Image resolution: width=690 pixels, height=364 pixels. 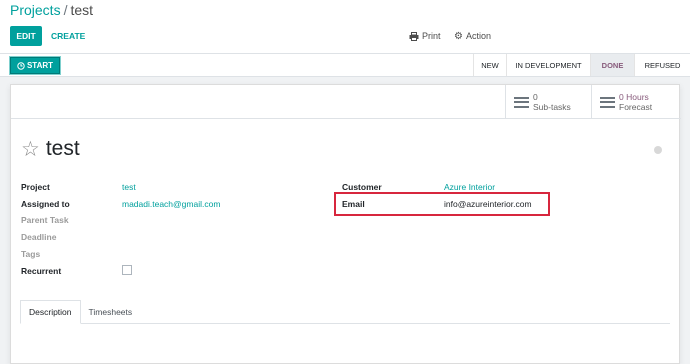 I want to click on status-bar: START NEW IN DEVELOPMENT DONE REFUSED, so click(x=345, y=65).